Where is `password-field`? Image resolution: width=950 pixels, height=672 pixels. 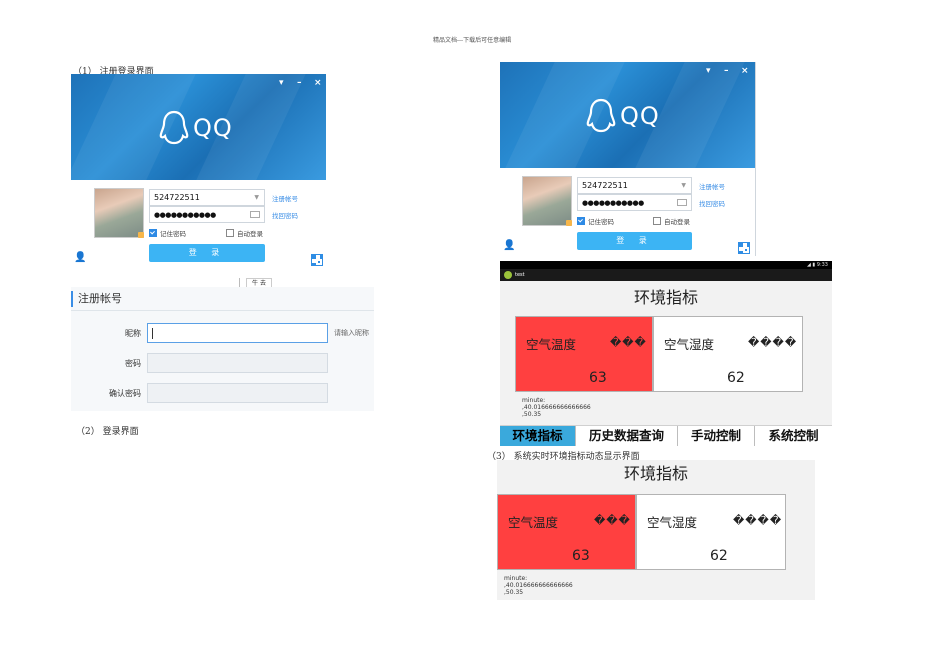
password-field is located at coordinates (237, 363).